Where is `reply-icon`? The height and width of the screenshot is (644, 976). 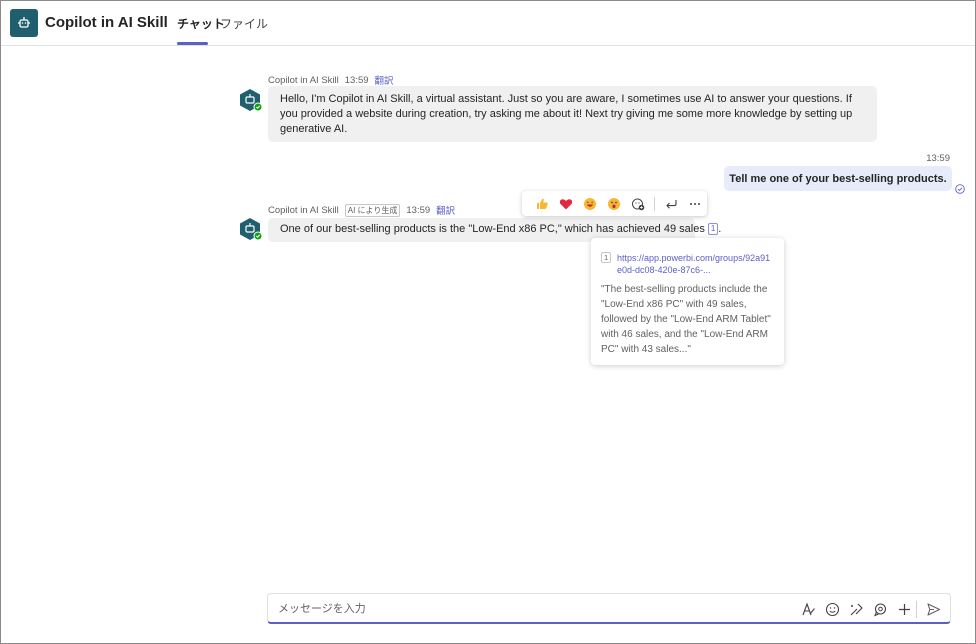
reply-icon is located at coordinates (671, 204).